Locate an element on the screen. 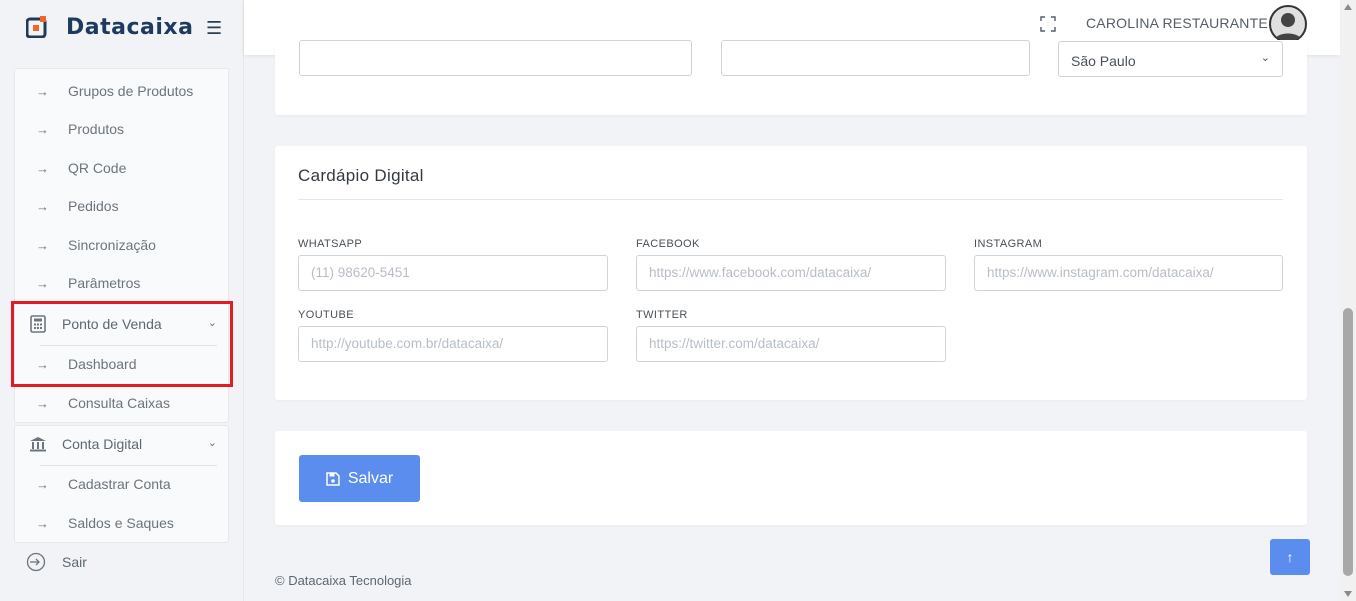 This screenshot has width=1356, height=601. user-name: CAROLINA RESTAURANTE is located at coordinates (1177, 23).